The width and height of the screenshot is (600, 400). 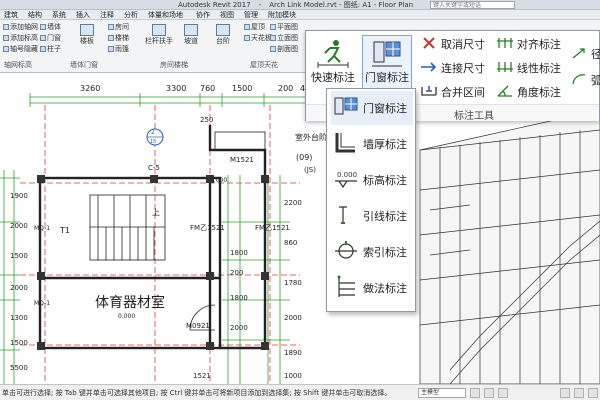 What do you see at coordinates (153, 132) in the screenshot?
I see `axis-bubble-number: 2` at bounding box center [153, 132].